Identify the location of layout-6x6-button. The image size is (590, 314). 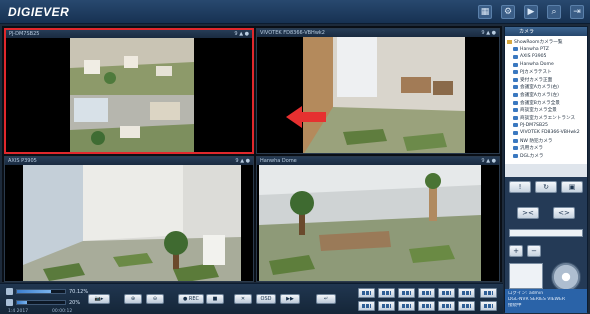
(466, 293).